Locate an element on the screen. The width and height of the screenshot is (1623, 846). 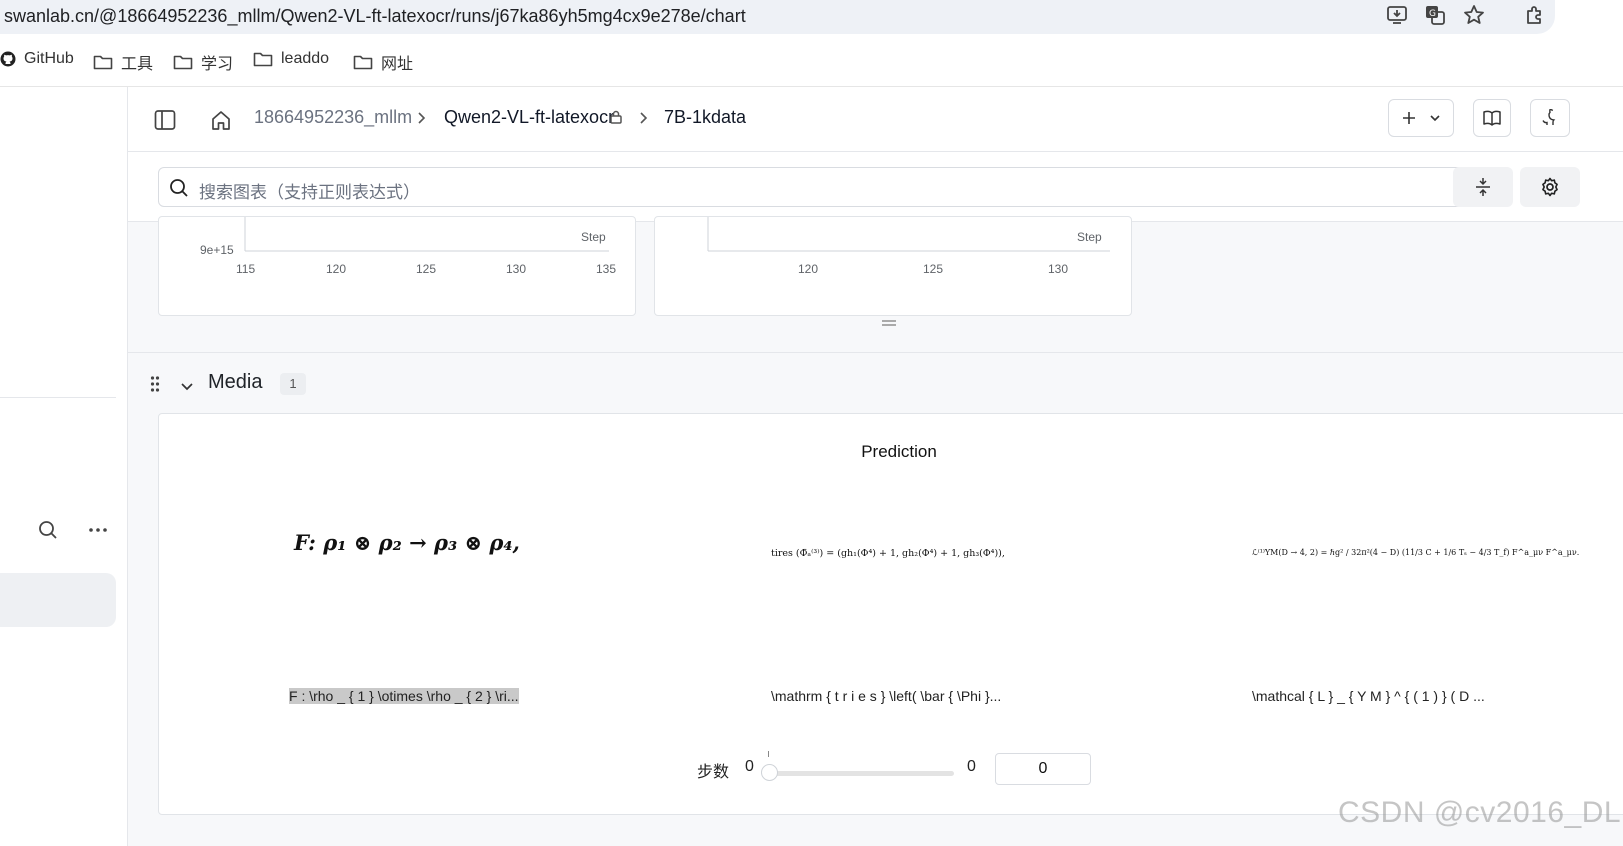
search-row: 搜索图表（支持正则表达式） is located at coordinates (875, 187).